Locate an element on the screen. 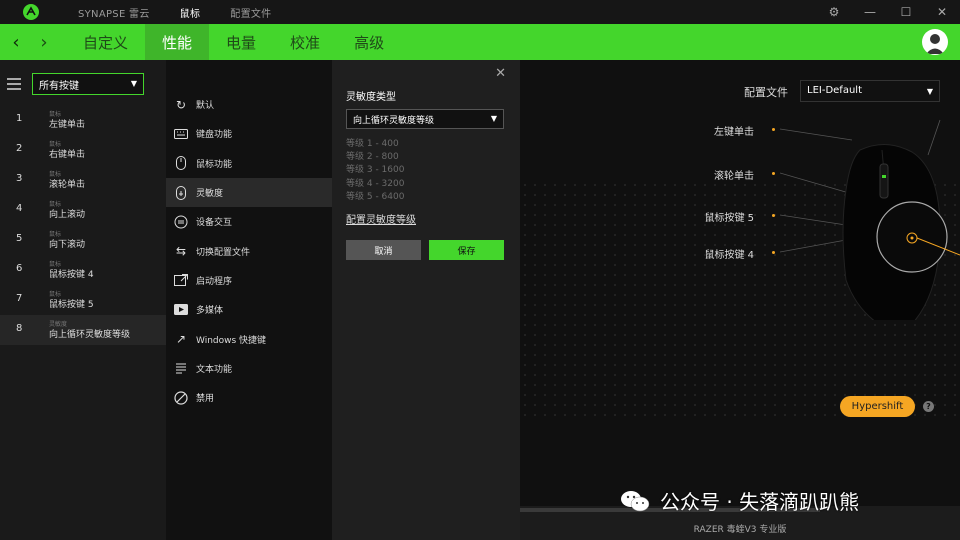 Image resolution: width=960 pixels, height=540 pixels. button-label: 鼠标按键 5 is located at coordinates (71, 305).